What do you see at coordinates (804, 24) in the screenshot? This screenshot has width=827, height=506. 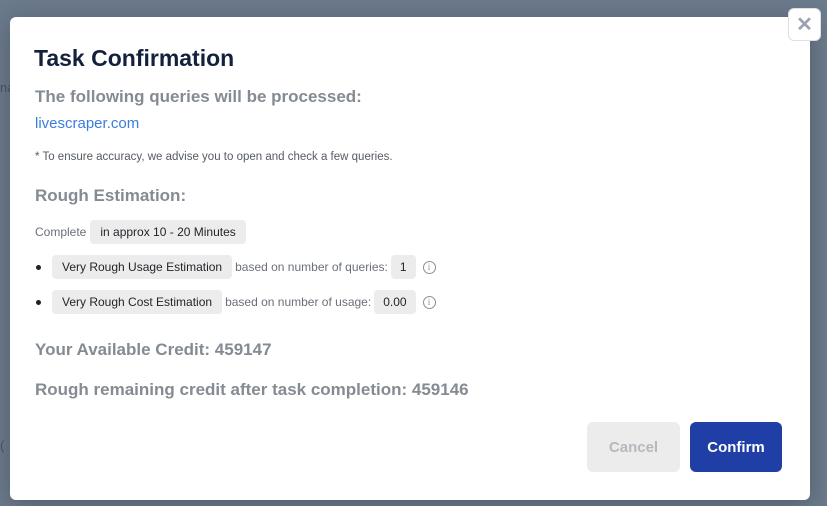 I see `close-icon: ✕` at bounding box center [804, 24].